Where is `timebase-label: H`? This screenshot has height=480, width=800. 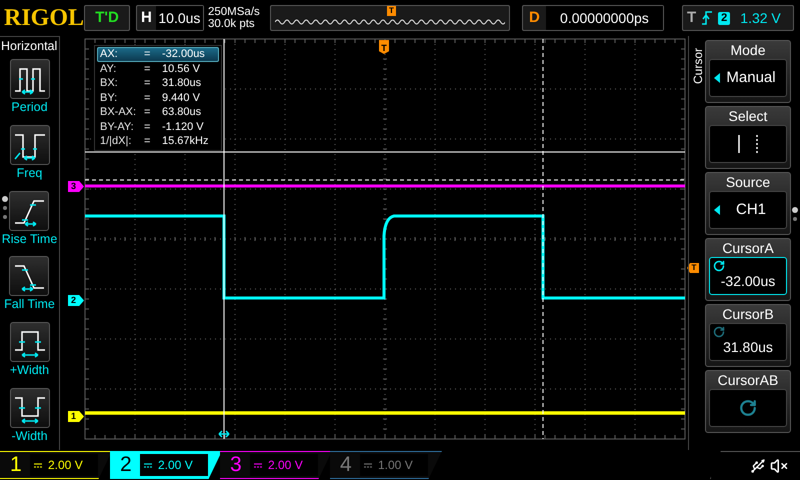 timebase-label: H is located at coordinates (146, 18).